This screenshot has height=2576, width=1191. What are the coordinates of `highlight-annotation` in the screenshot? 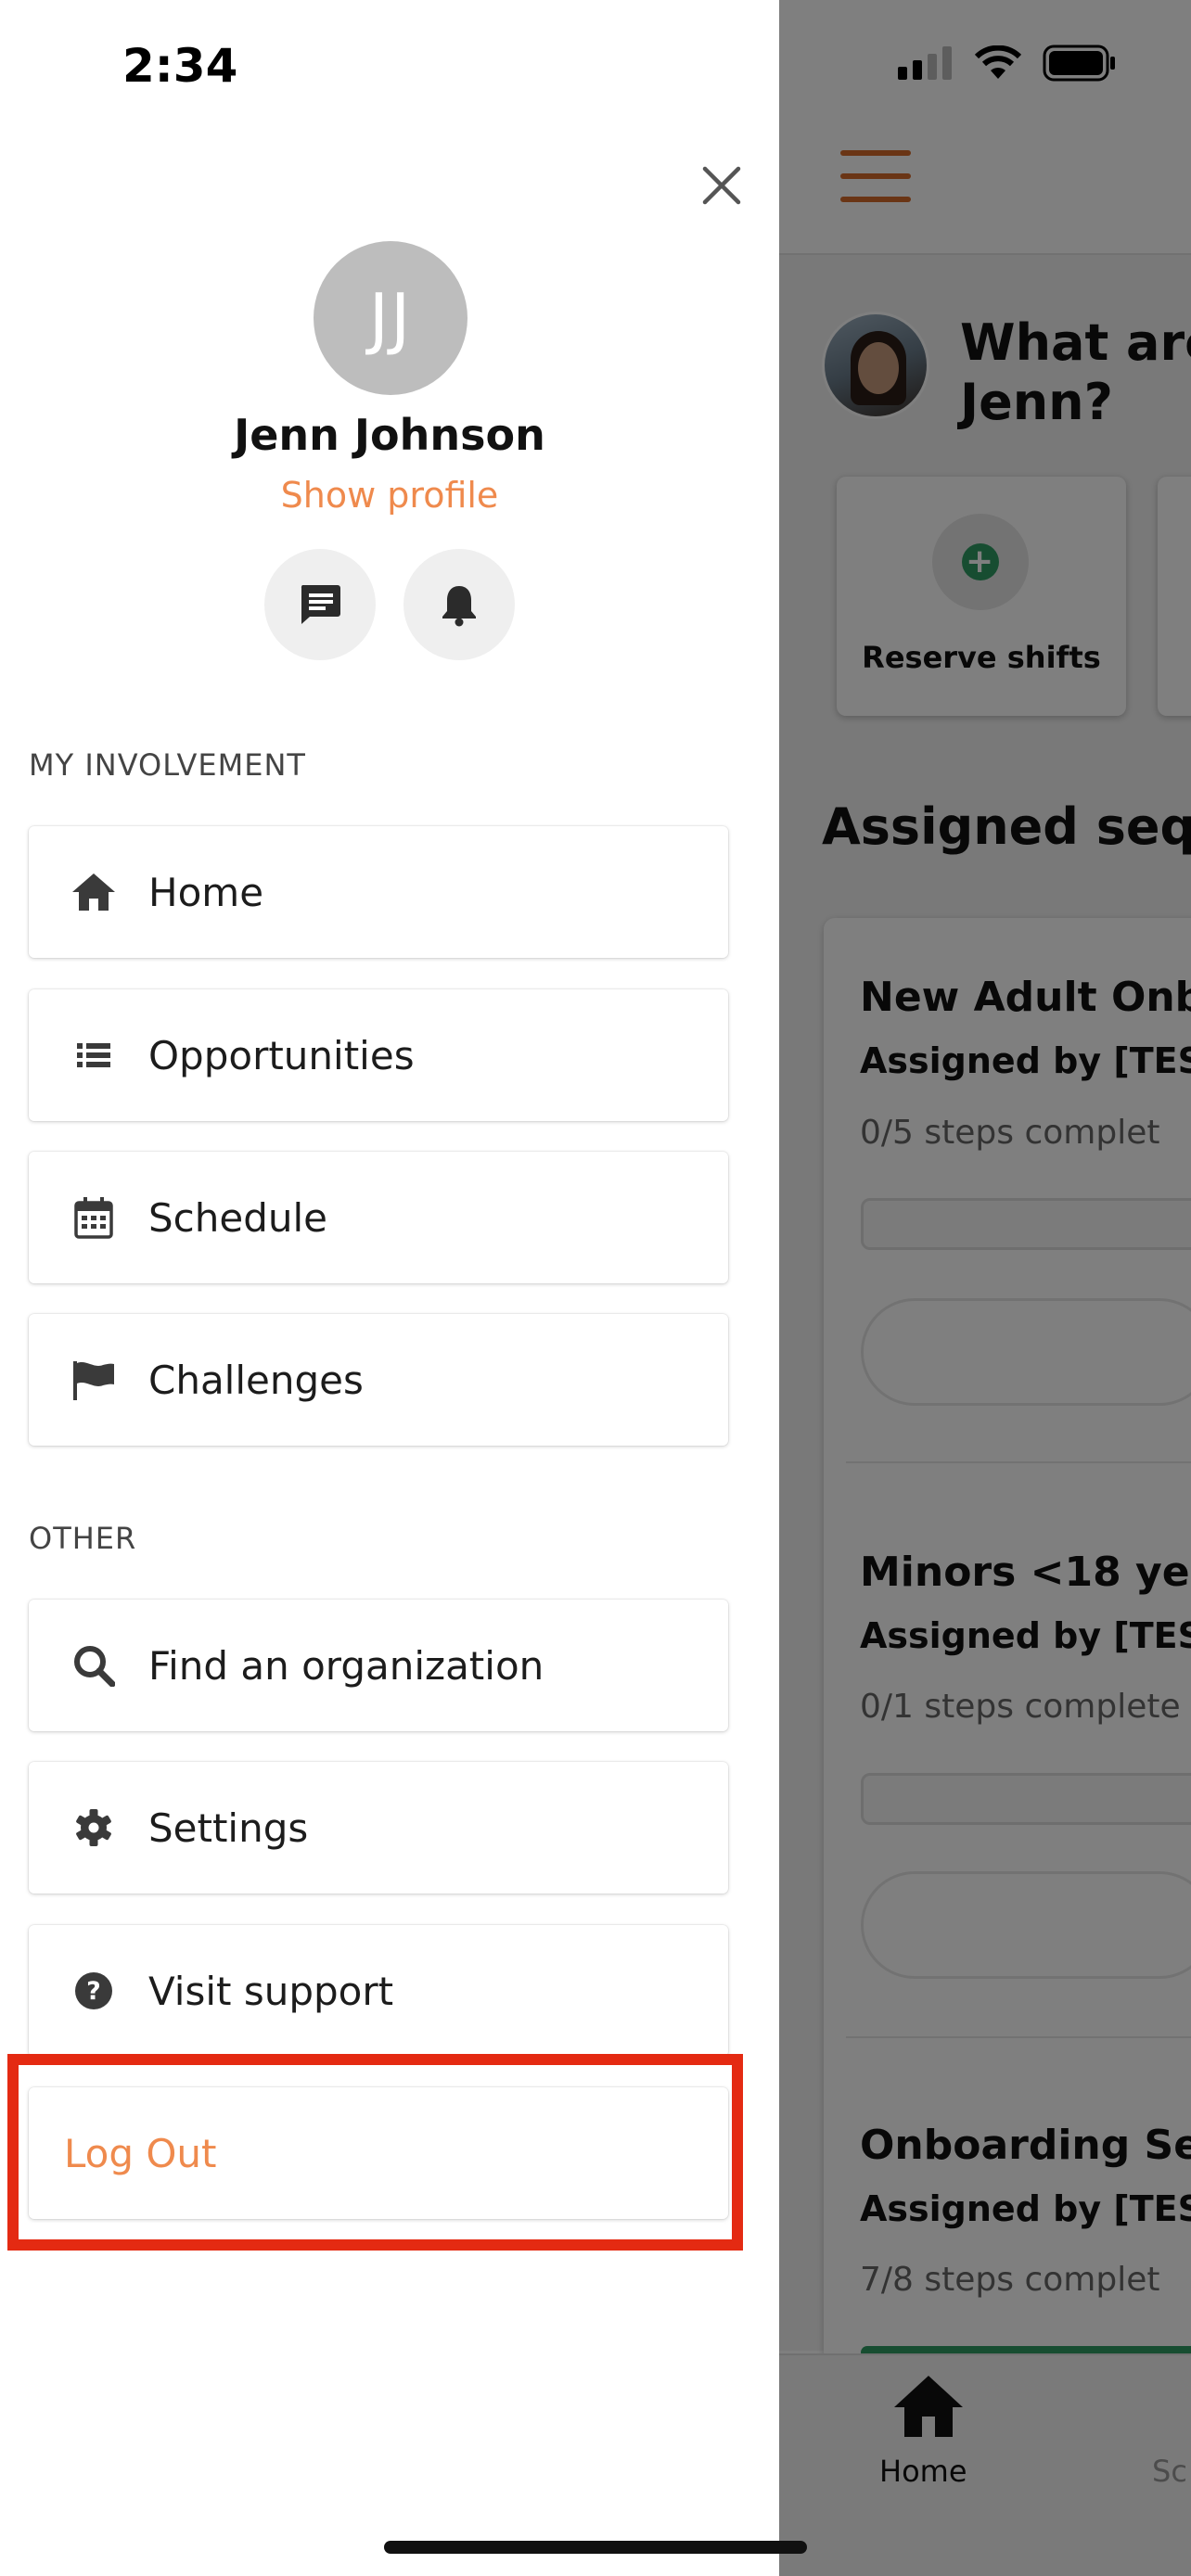 It's located at (375, 2152).